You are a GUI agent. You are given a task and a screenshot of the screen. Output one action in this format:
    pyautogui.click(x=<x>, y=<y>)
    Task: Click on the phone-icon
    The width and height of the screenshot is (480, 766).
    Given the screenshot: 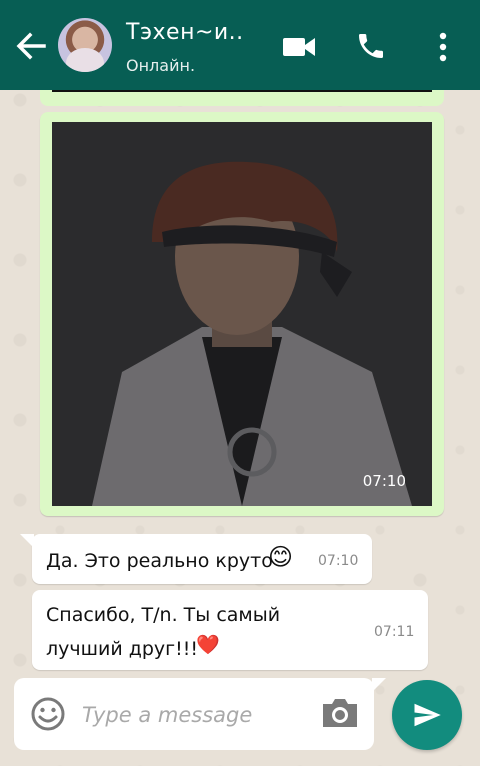 What is the action you would take?
    pyautogui.click(x=371, y=46)
    